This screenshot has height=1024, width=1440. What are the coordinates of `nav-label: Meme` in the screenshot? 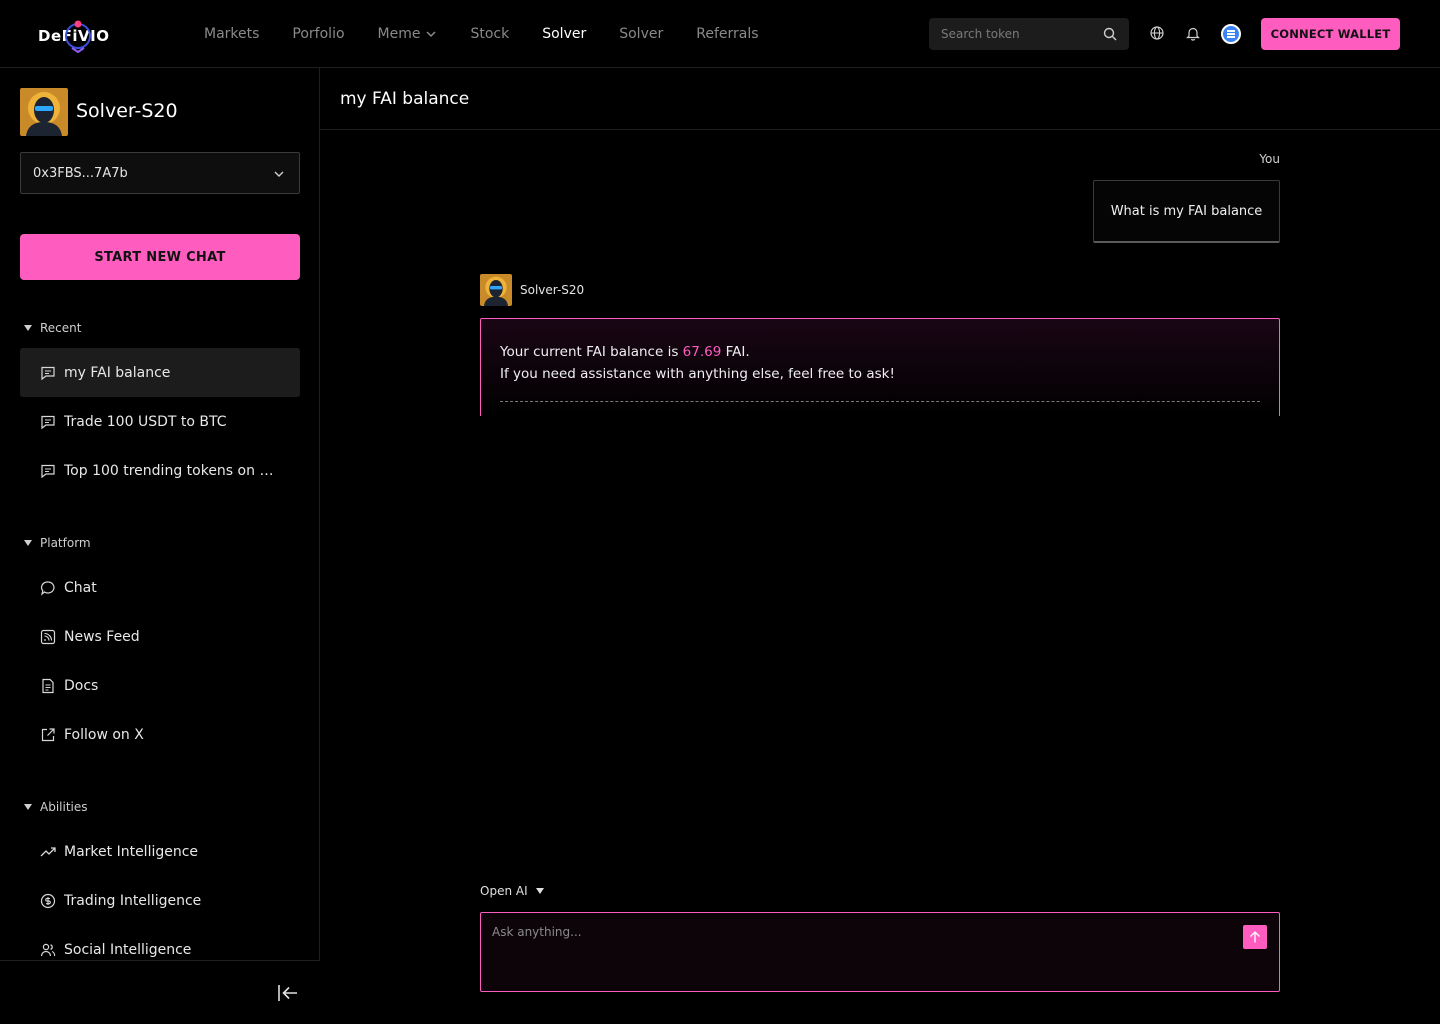 It's located at (399, 34).